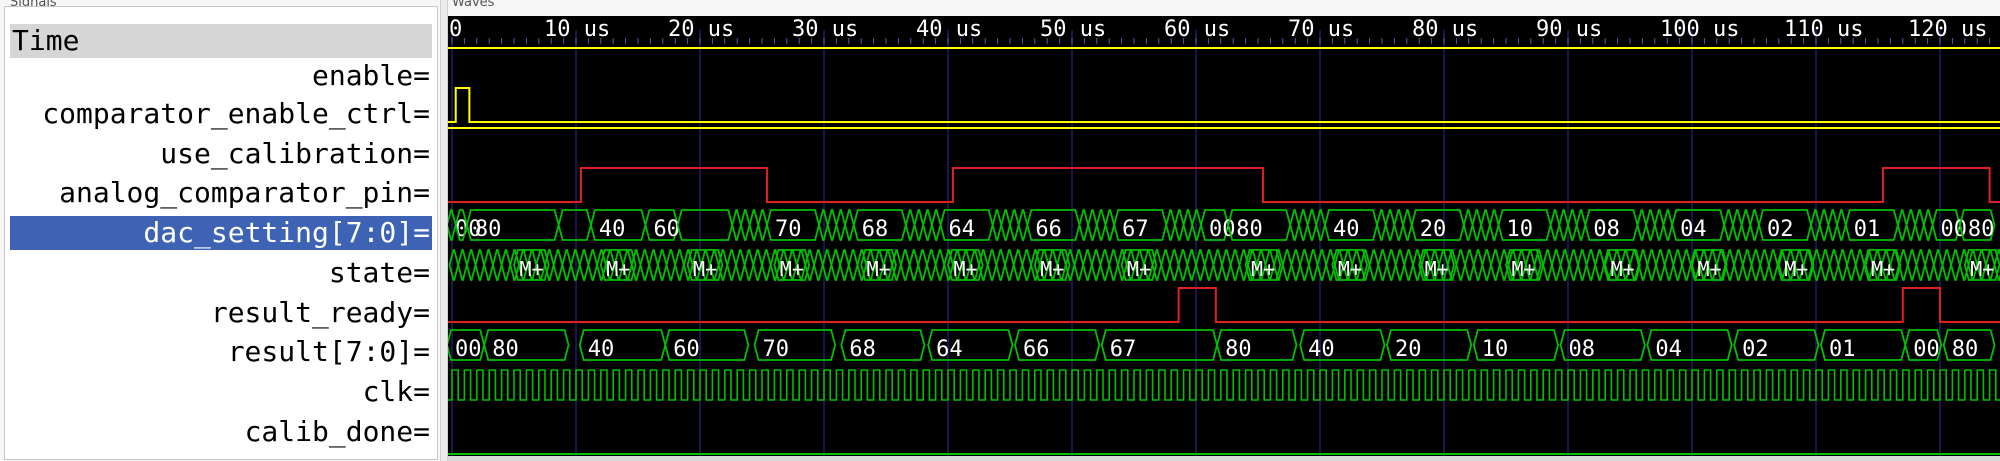 The image size is (2000, 461). Describe the element at coordinates (949, 29) in the screenshot. I see `ruler-tick-label: 40 us` at that location.